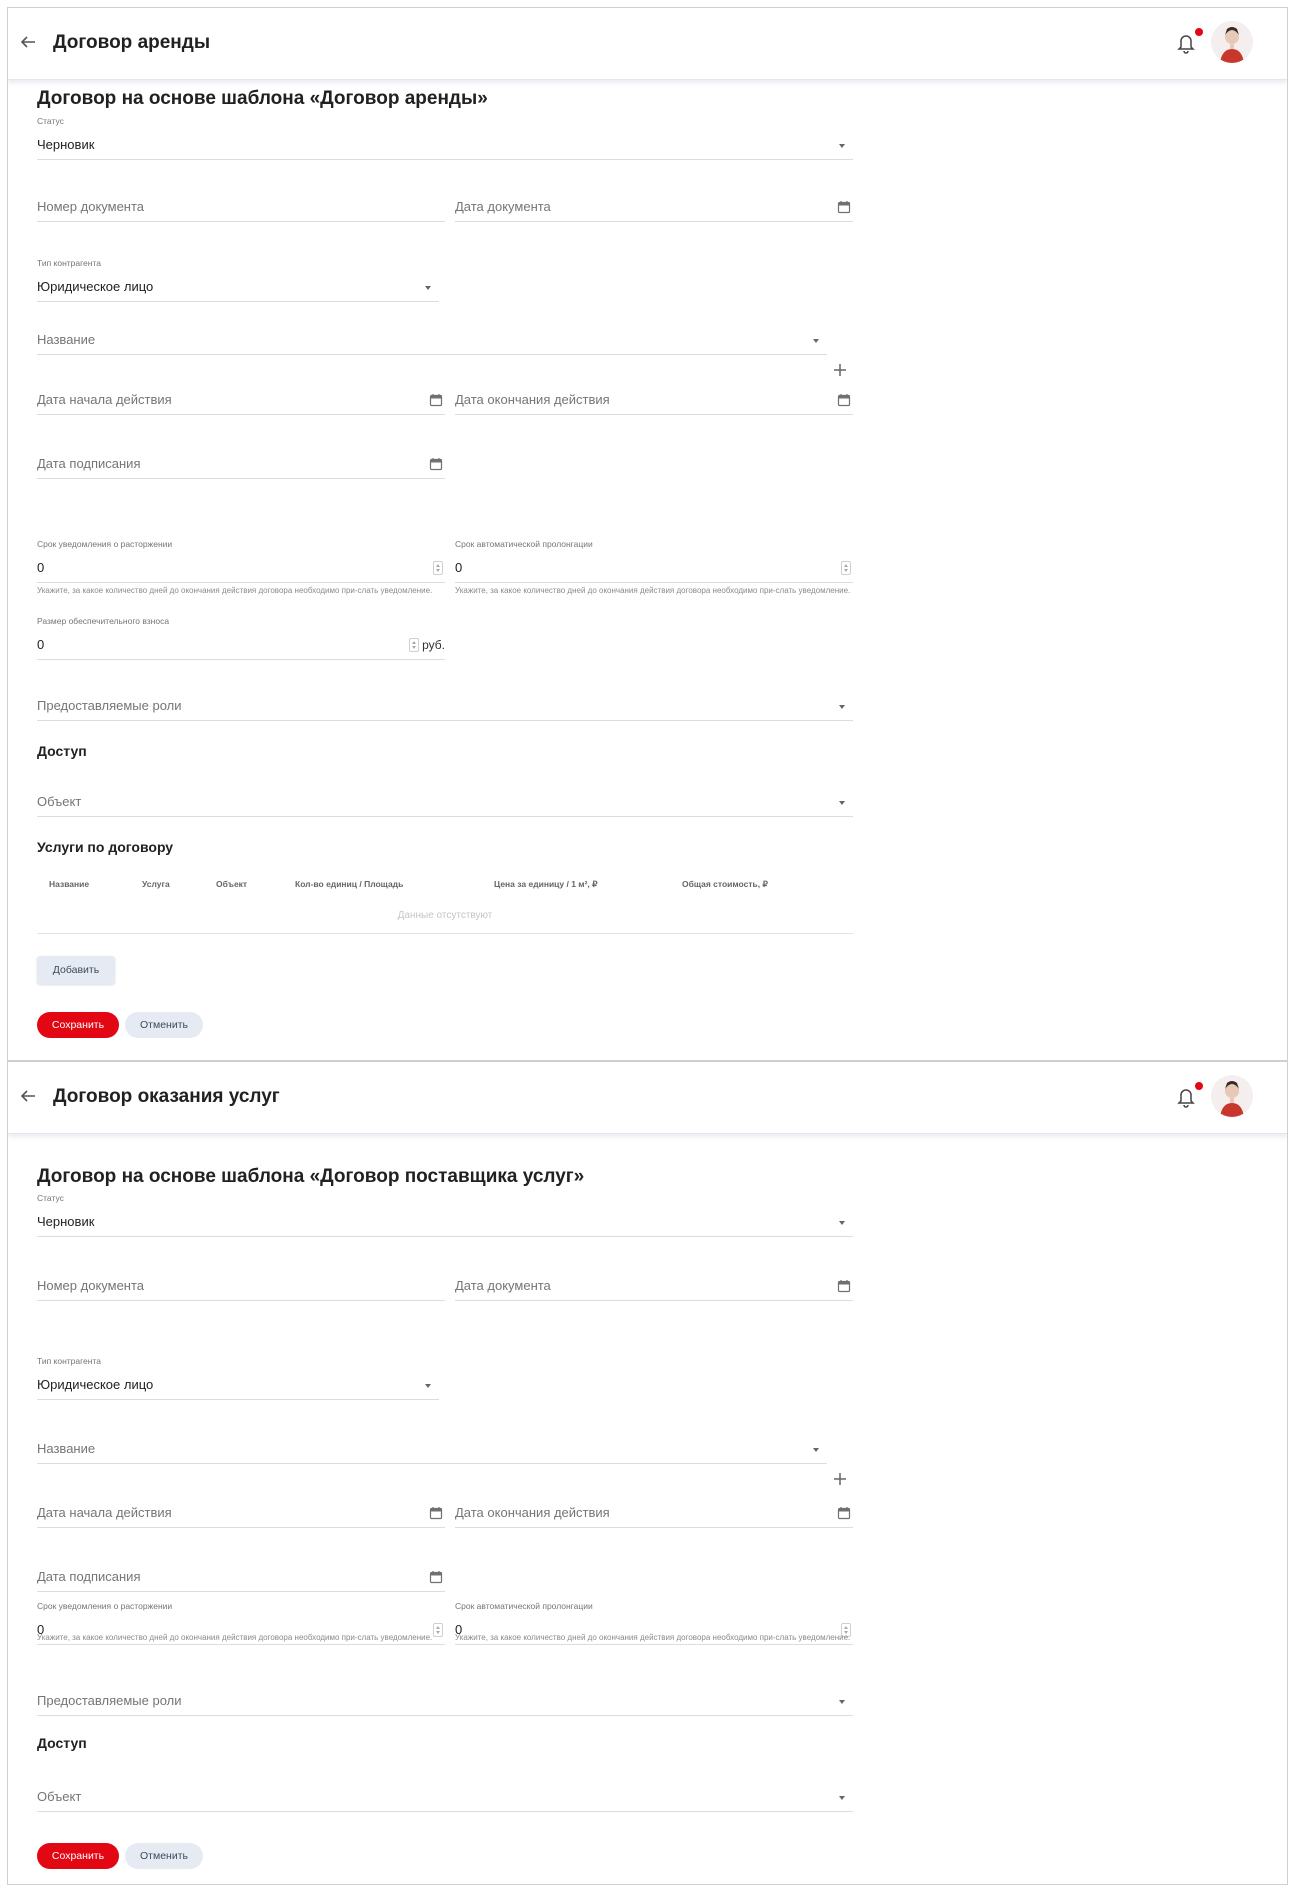 The image size is (1293, 1885). Describe the element at coordinates (62, 1743) in the screenshot. I see `access-section-title: Доступ` at that location.